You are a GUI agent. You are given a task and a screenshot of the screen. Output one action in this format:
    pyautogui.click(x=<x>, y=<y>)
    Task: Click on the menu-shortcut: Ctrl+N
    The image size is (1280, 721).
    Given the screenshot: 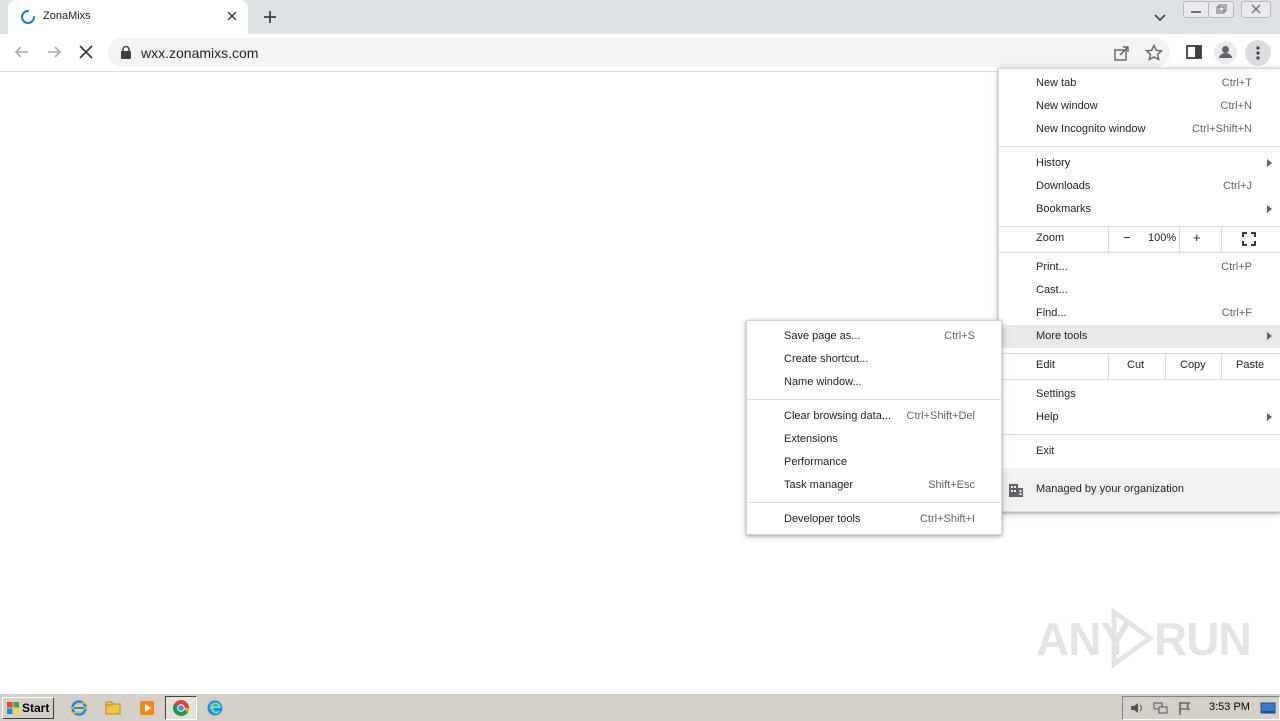 What is the action you would take?
    pyautogui.click(x=1236, y=106)
    